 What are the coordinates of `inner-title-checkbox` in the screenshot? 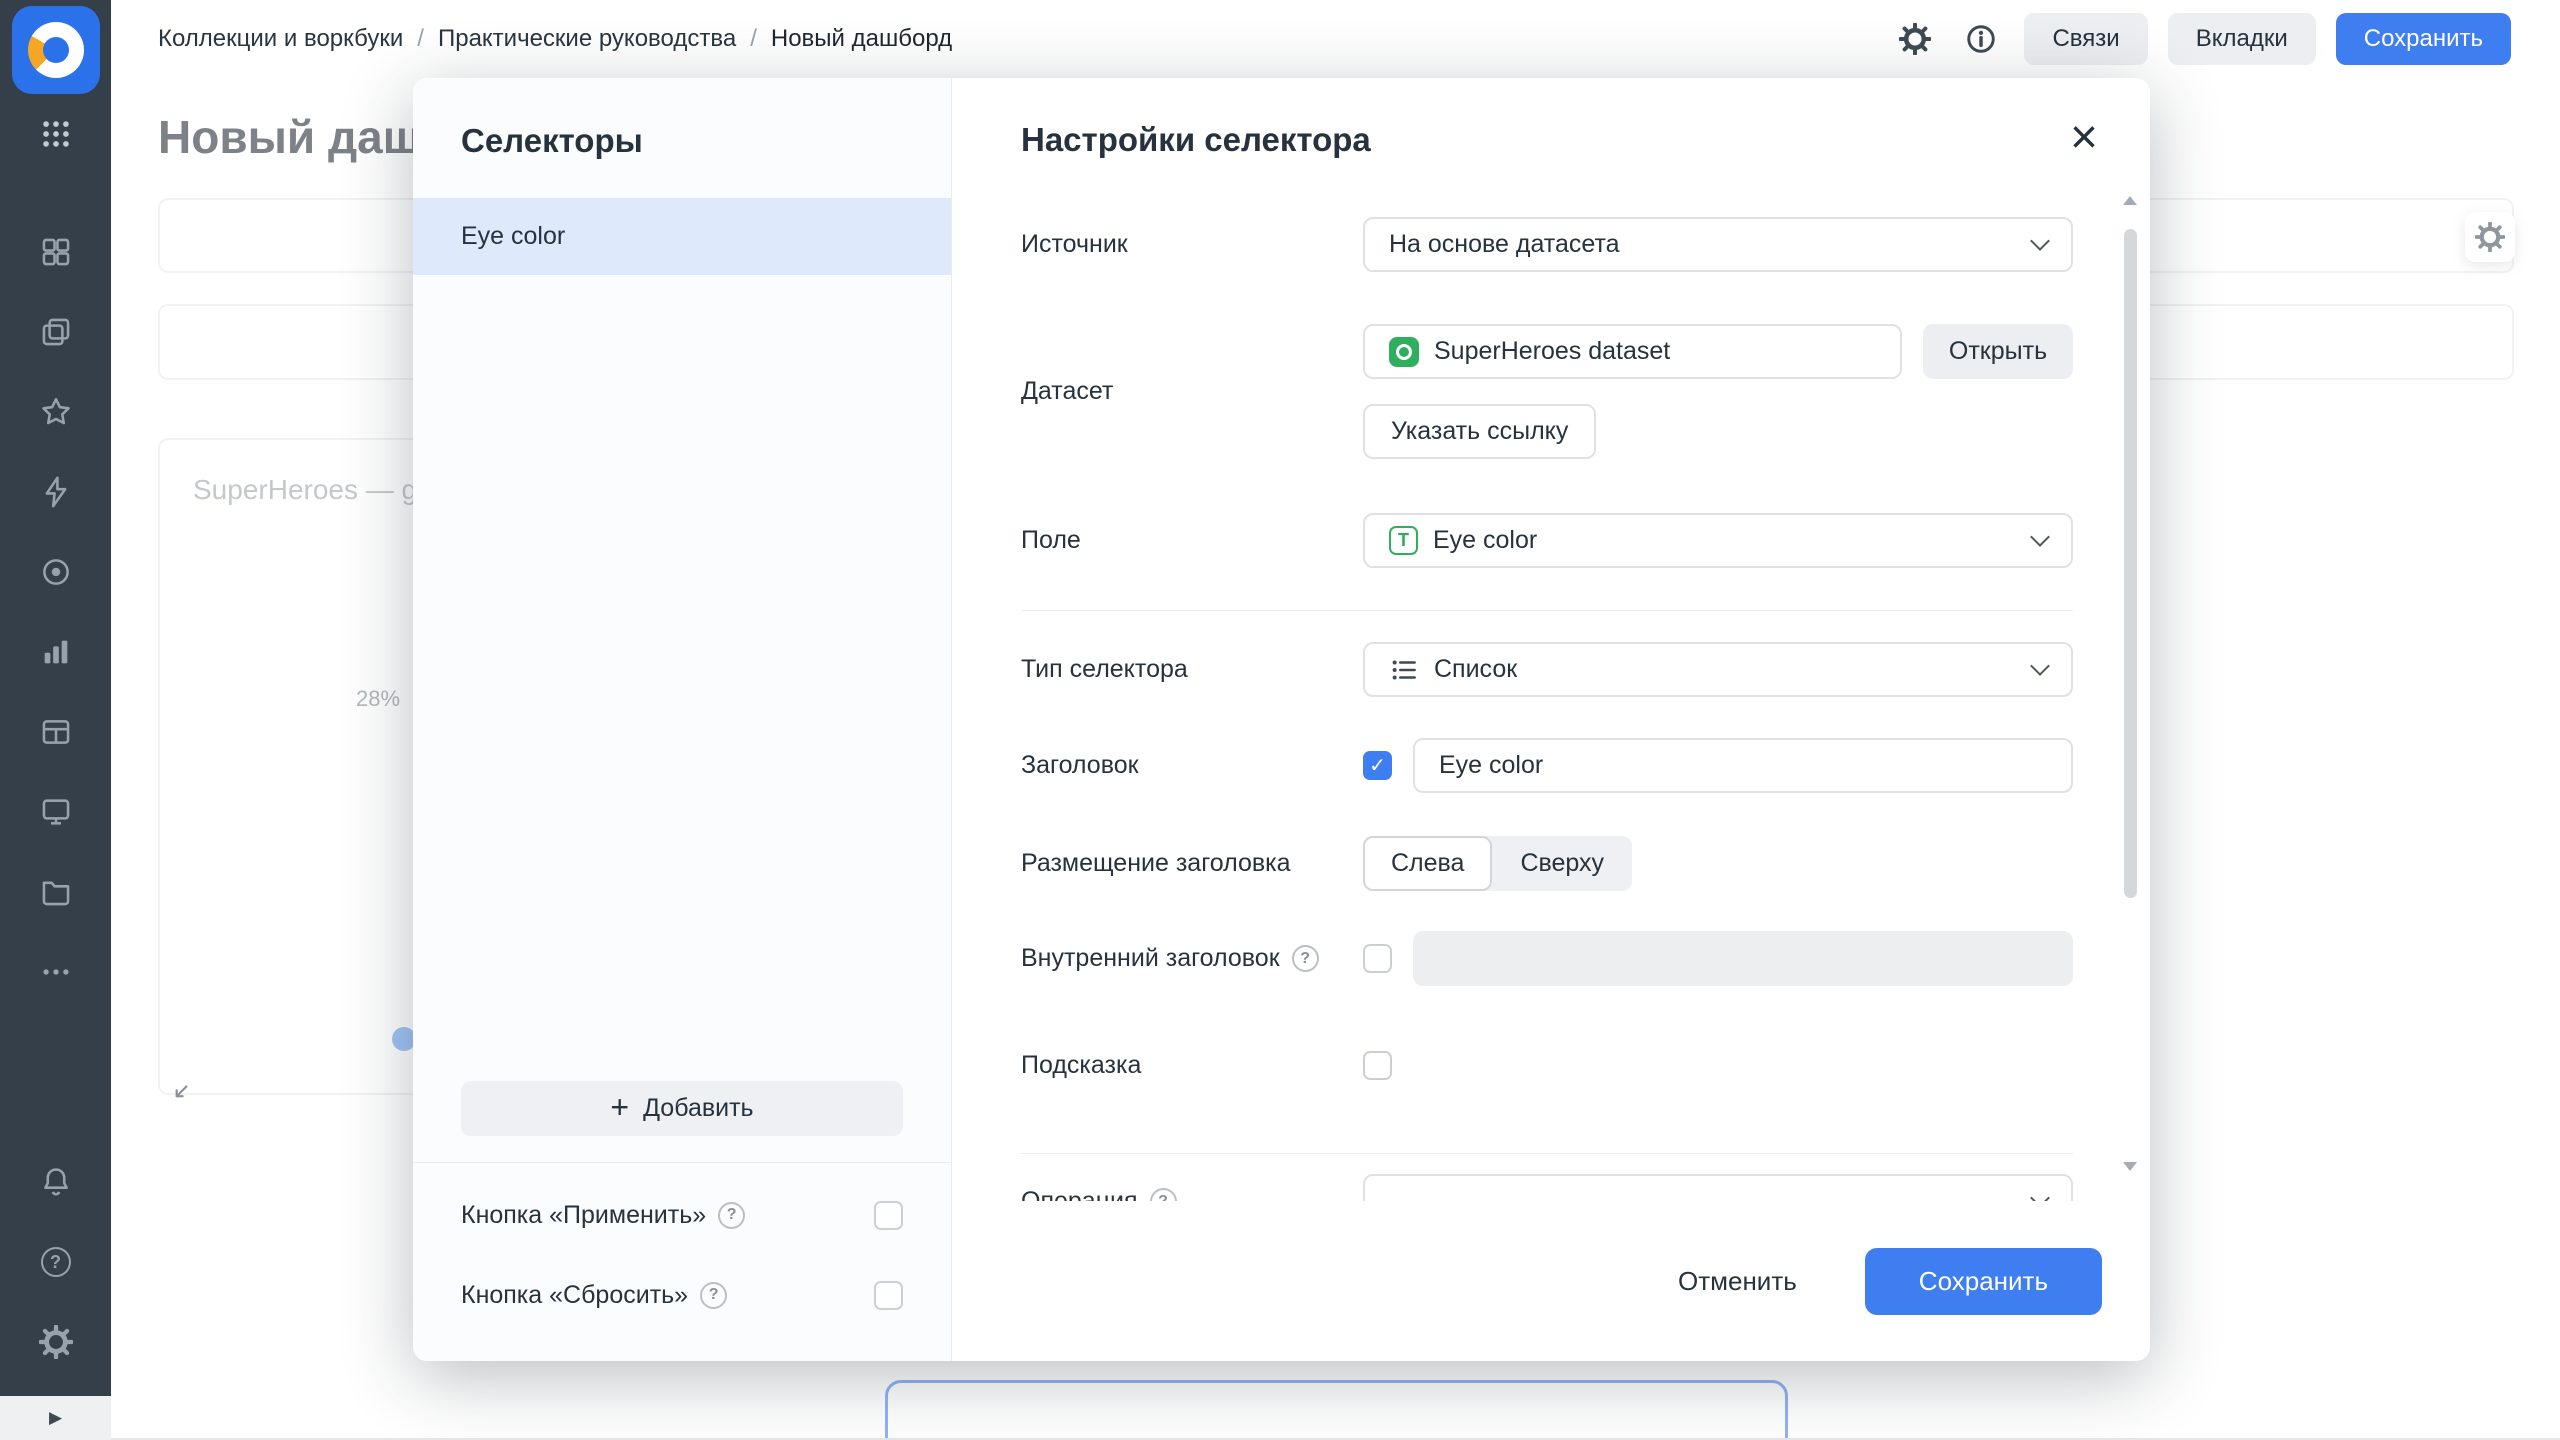 It's located at (1377, 958).